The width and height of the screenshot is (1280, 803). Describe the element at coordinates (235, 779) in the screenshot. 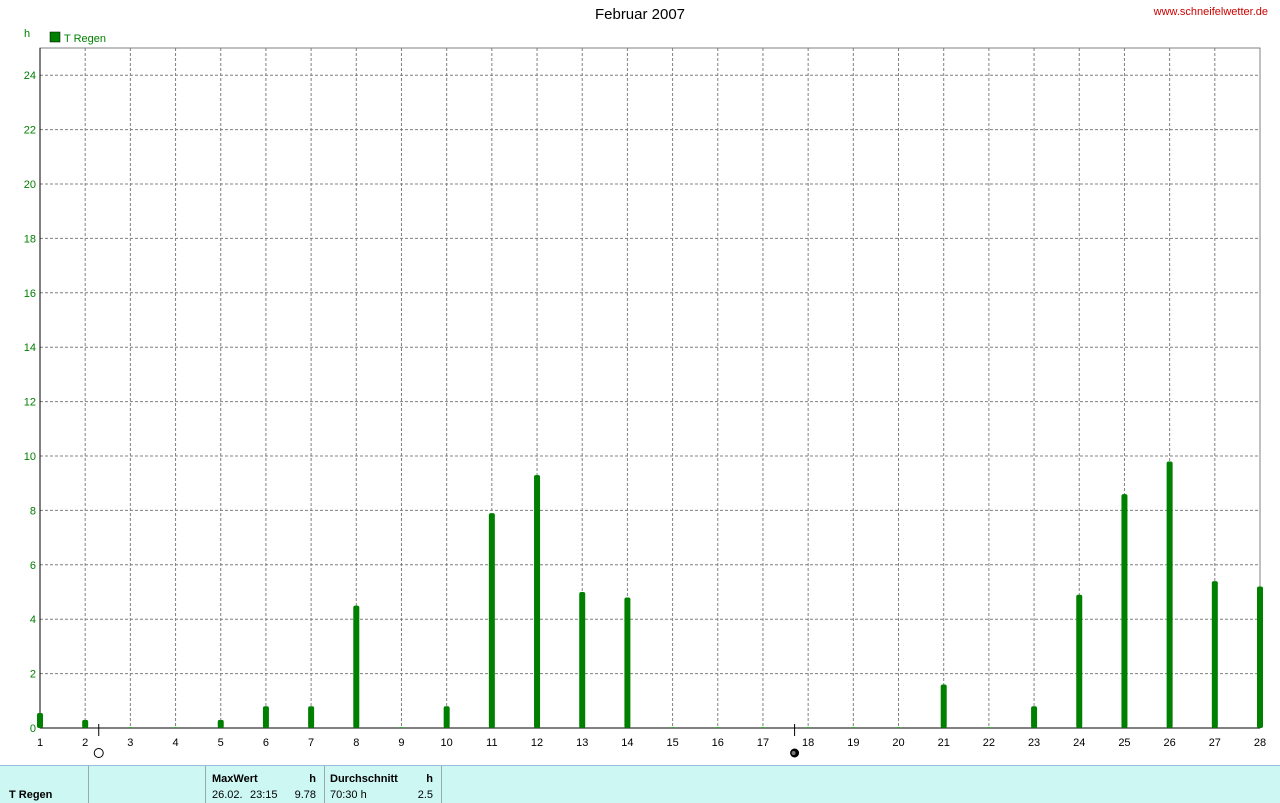

I see `max-header: MaxWert` at that location.